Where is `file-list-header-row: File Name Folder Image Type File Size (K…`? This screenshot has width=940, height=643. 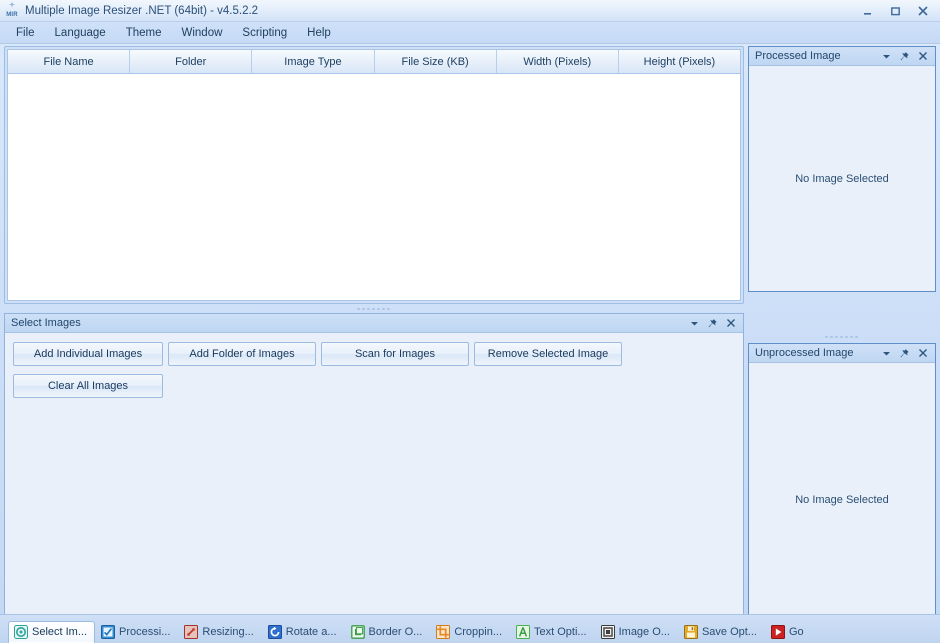 file-list-header-row: File Name Folder Image Type File Size (K… is located at coordinates (374, 62).